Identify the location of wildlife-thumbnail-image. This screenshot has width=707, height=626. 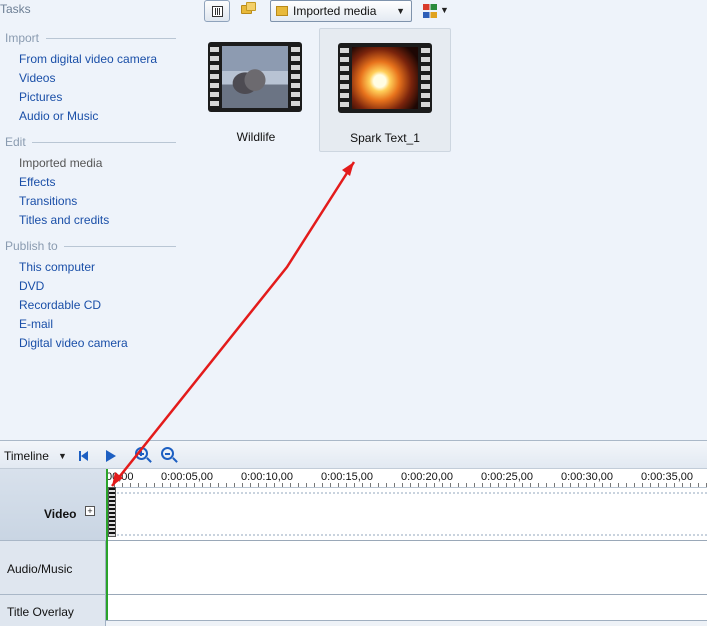
(255, 77).